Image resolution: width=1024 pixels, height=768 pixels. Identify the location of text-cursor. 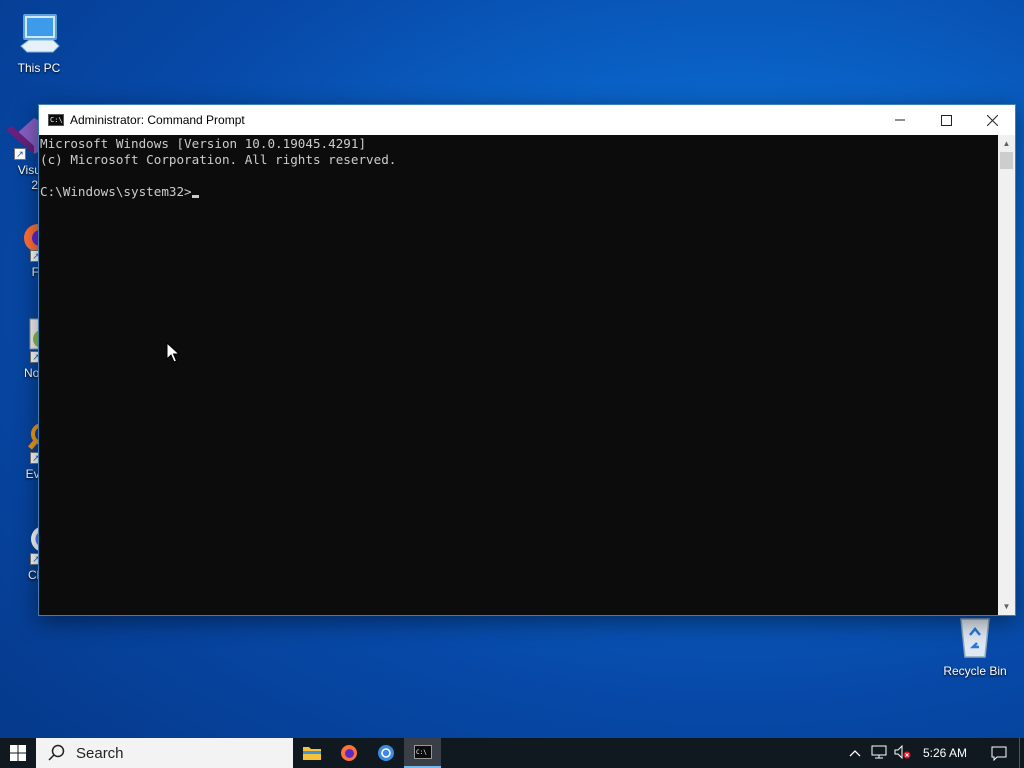
(195, 196).